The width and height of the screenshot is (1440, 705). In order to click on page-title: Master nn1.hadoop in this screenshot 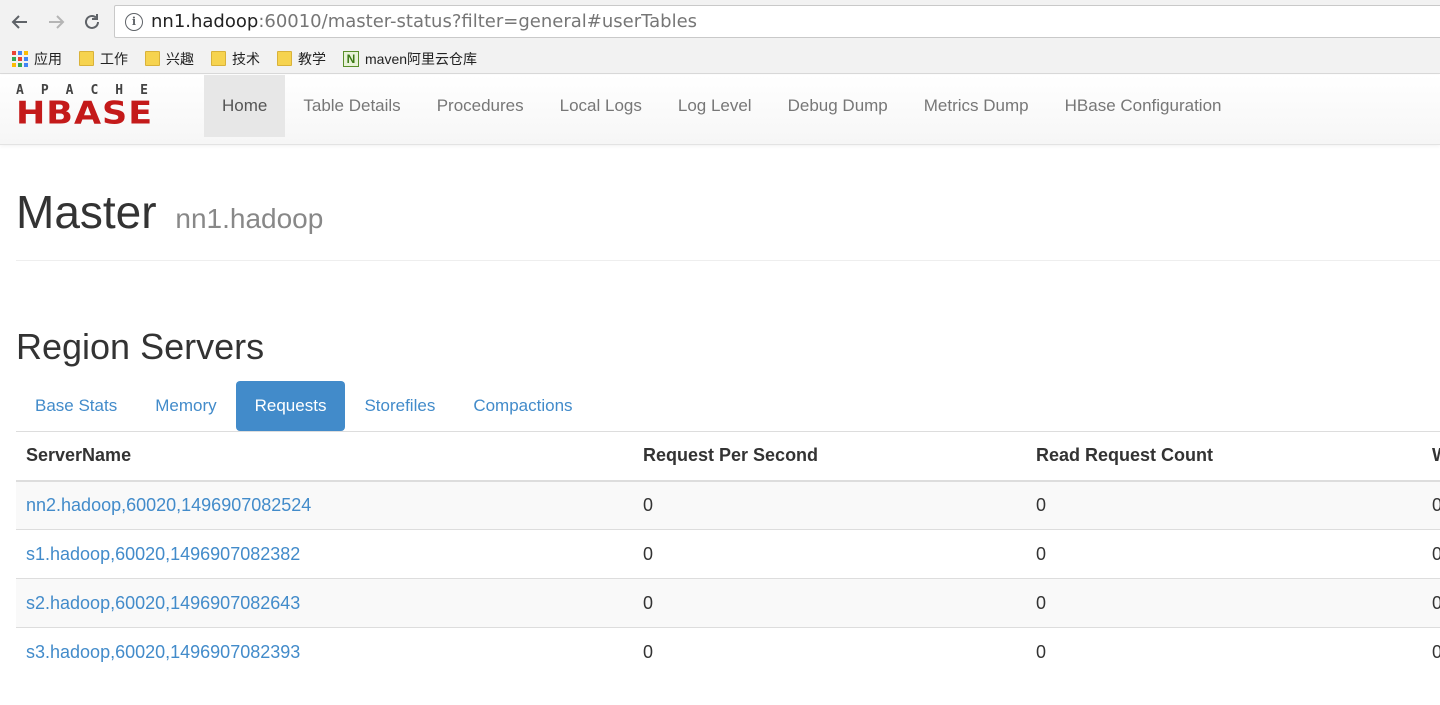, I will do `click(169, 212)`.